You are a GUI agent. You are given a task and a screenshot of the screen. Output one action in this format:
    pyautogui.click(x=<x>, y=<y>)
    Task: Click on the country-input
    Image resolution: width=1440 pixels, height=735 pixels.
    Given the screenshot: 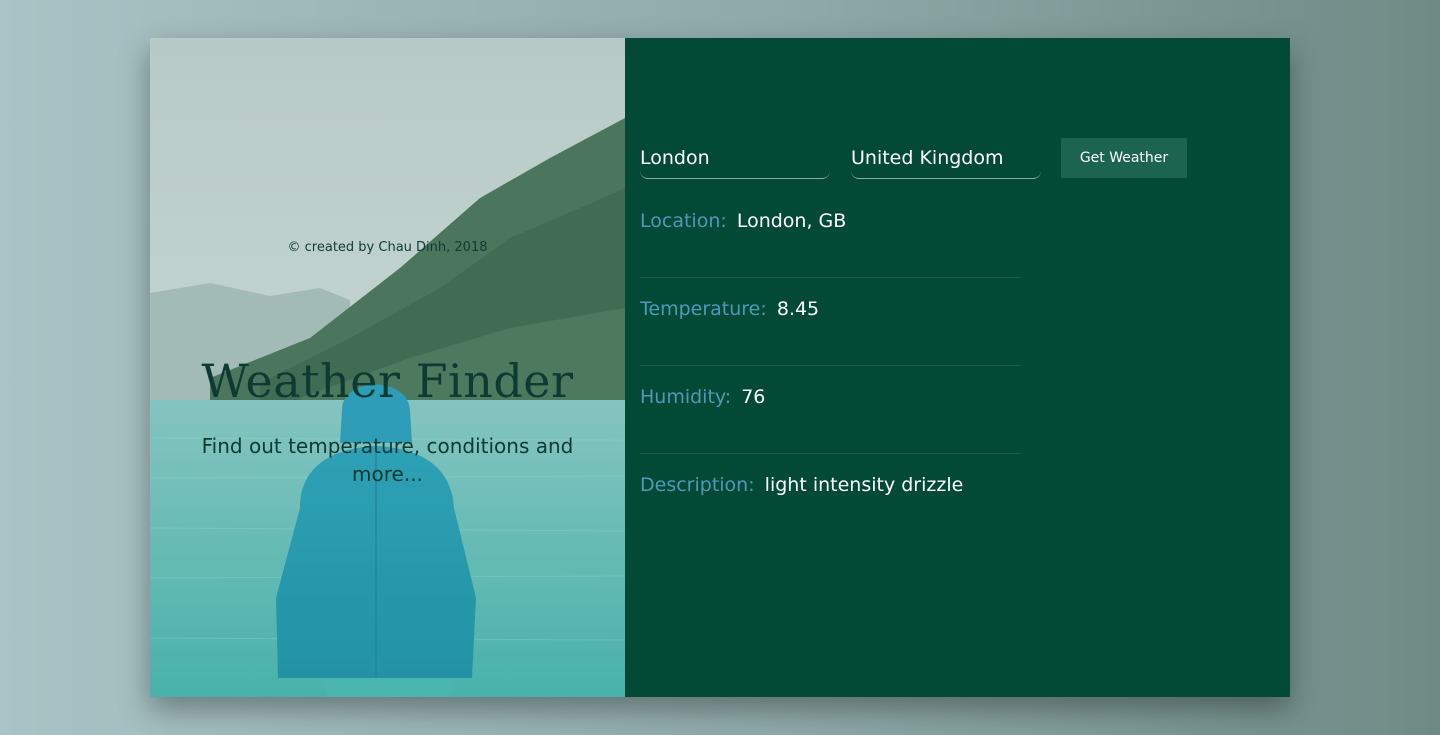 What is the action you would take?
    pyautogui.click(x=946, y=158)
    